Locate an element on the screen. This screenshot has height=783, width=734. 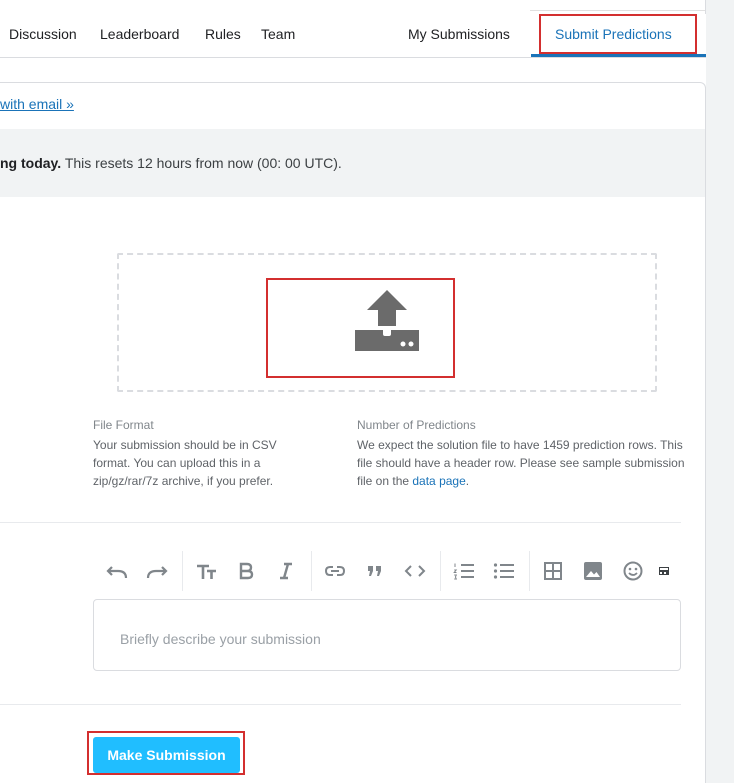
italic-icon is located at coordinates (286, 571).